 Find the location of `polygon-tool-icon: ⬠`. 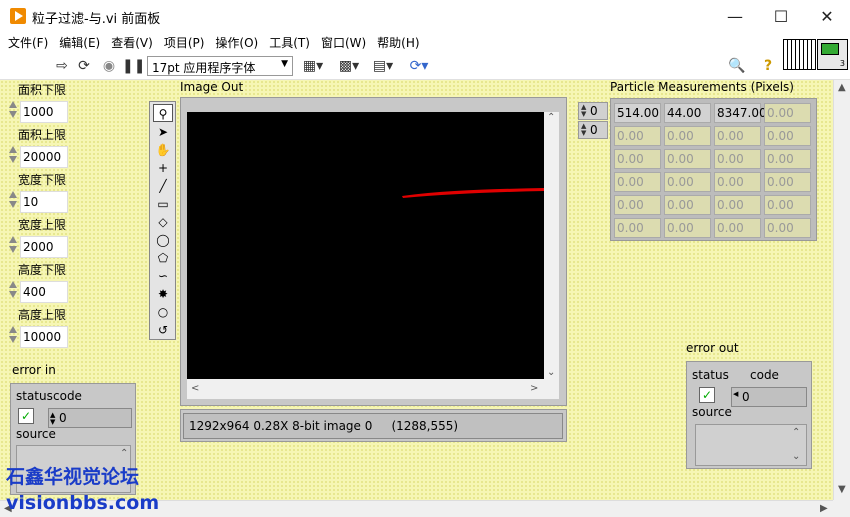

polygon-tool-icon: ⬠ is located at coordinates (163, 258).